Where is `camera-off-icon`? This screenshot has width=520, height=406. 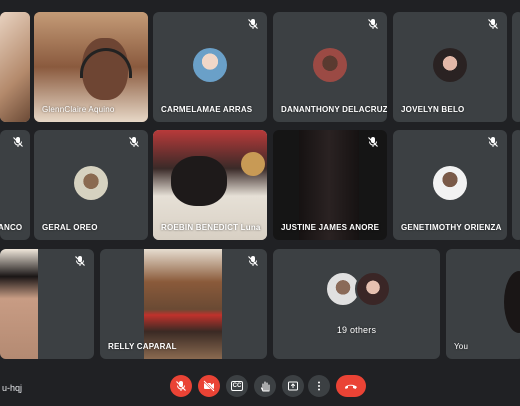
camera-off-icon is located at coordinates (209, 386).